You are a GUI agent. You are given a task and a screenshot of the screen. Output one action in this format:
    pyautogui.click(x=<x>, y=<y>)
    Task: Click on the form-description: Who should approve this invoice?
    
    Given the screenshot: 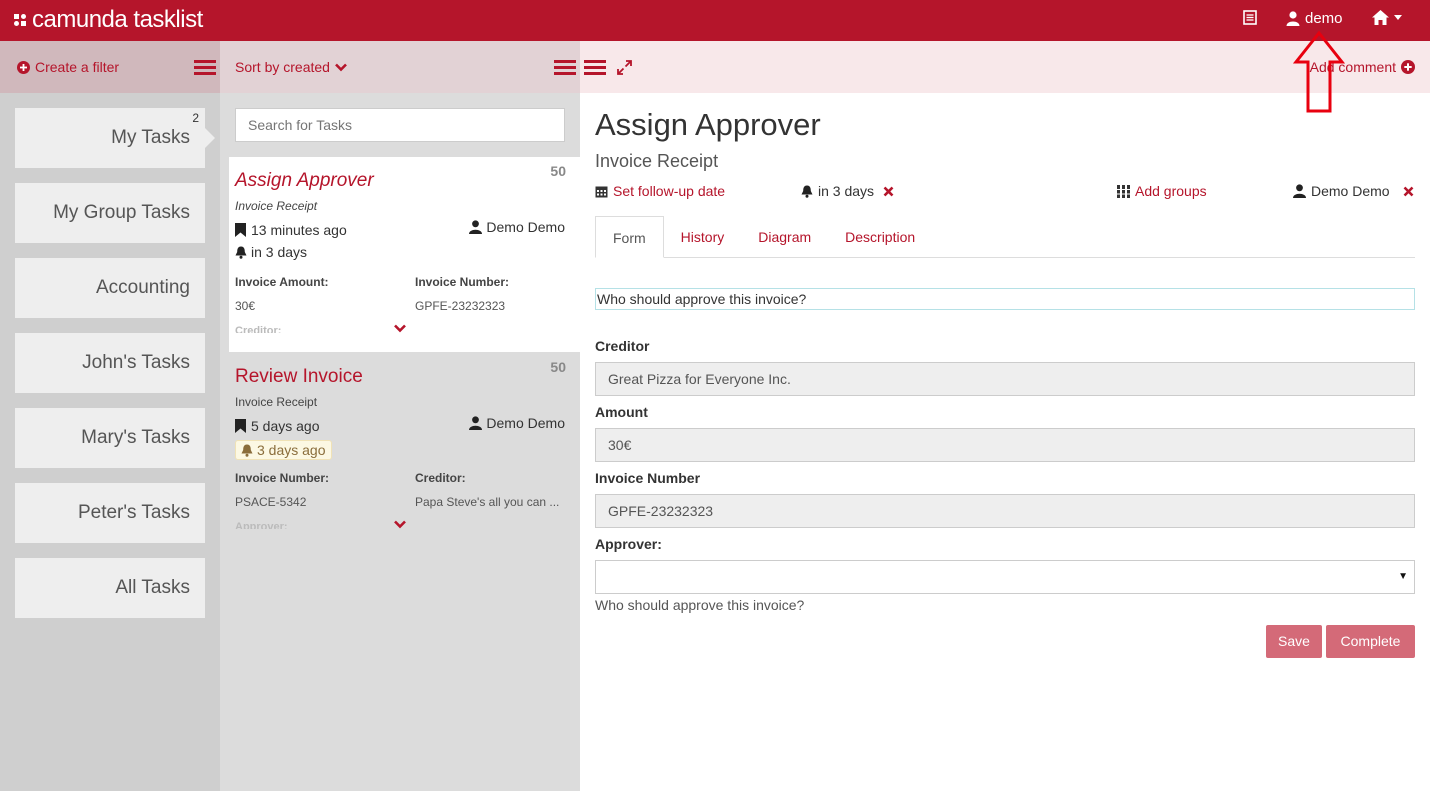 What is the action you would take?
    pyautogui.click(x=1005, y=299)
    